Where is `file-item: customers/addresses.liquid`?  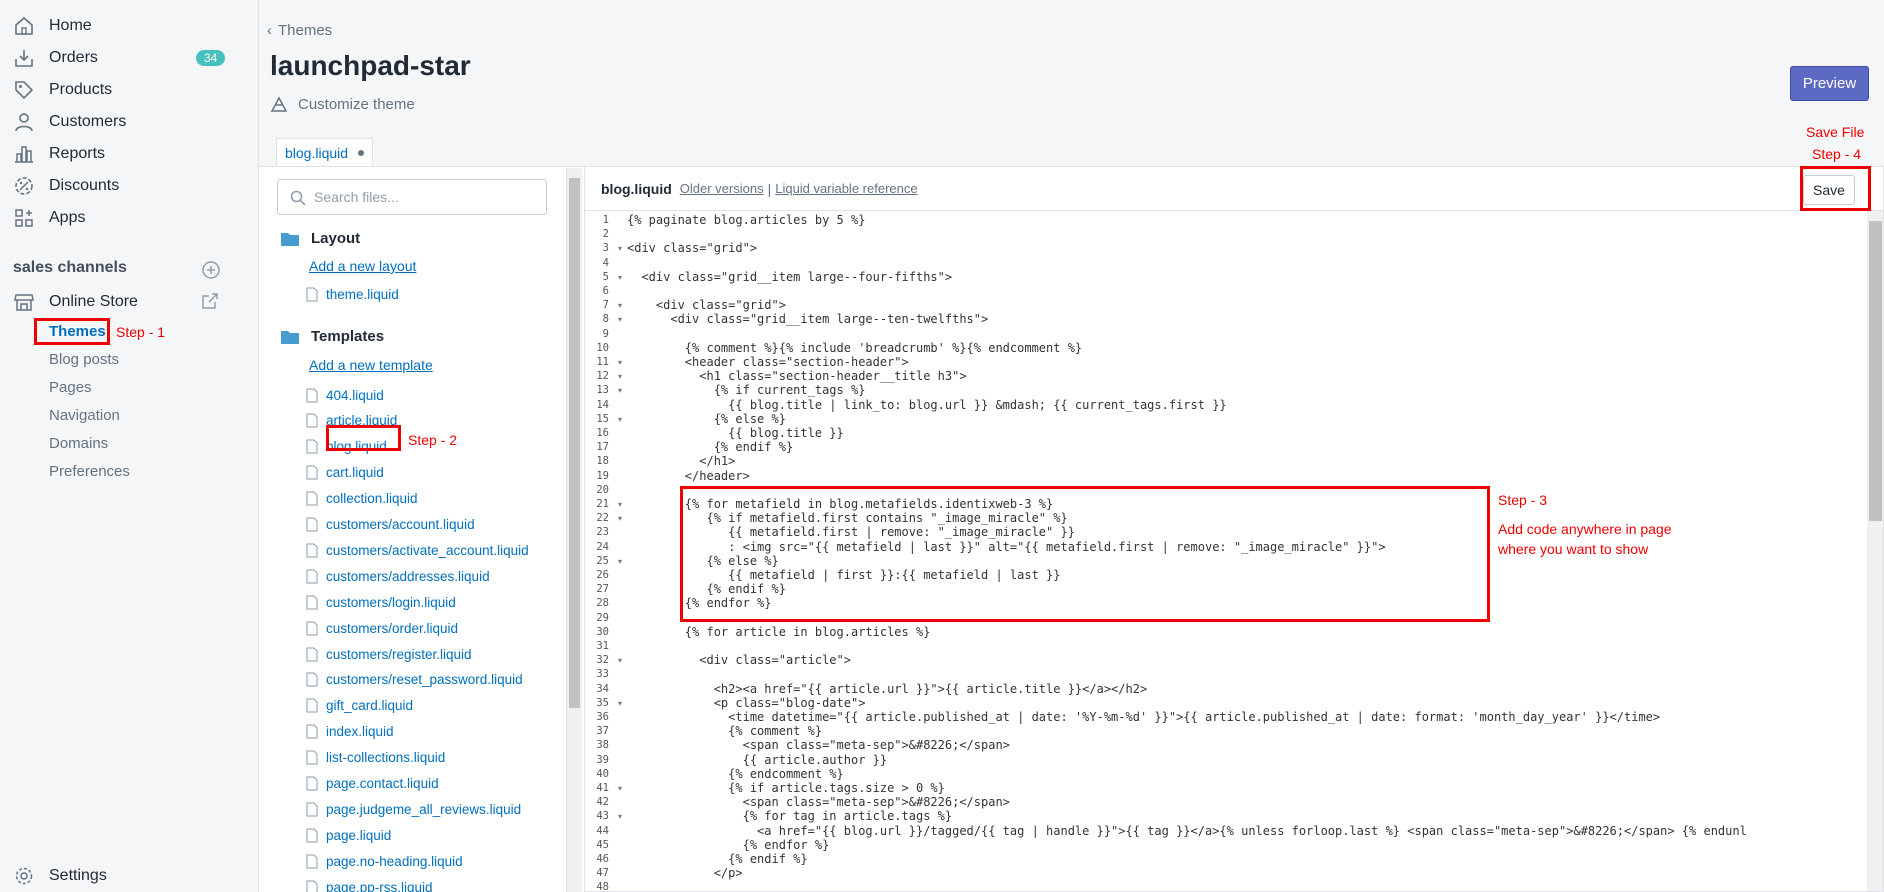 file-item: customers/addresses.liquid is located at coordinates (398, 576).